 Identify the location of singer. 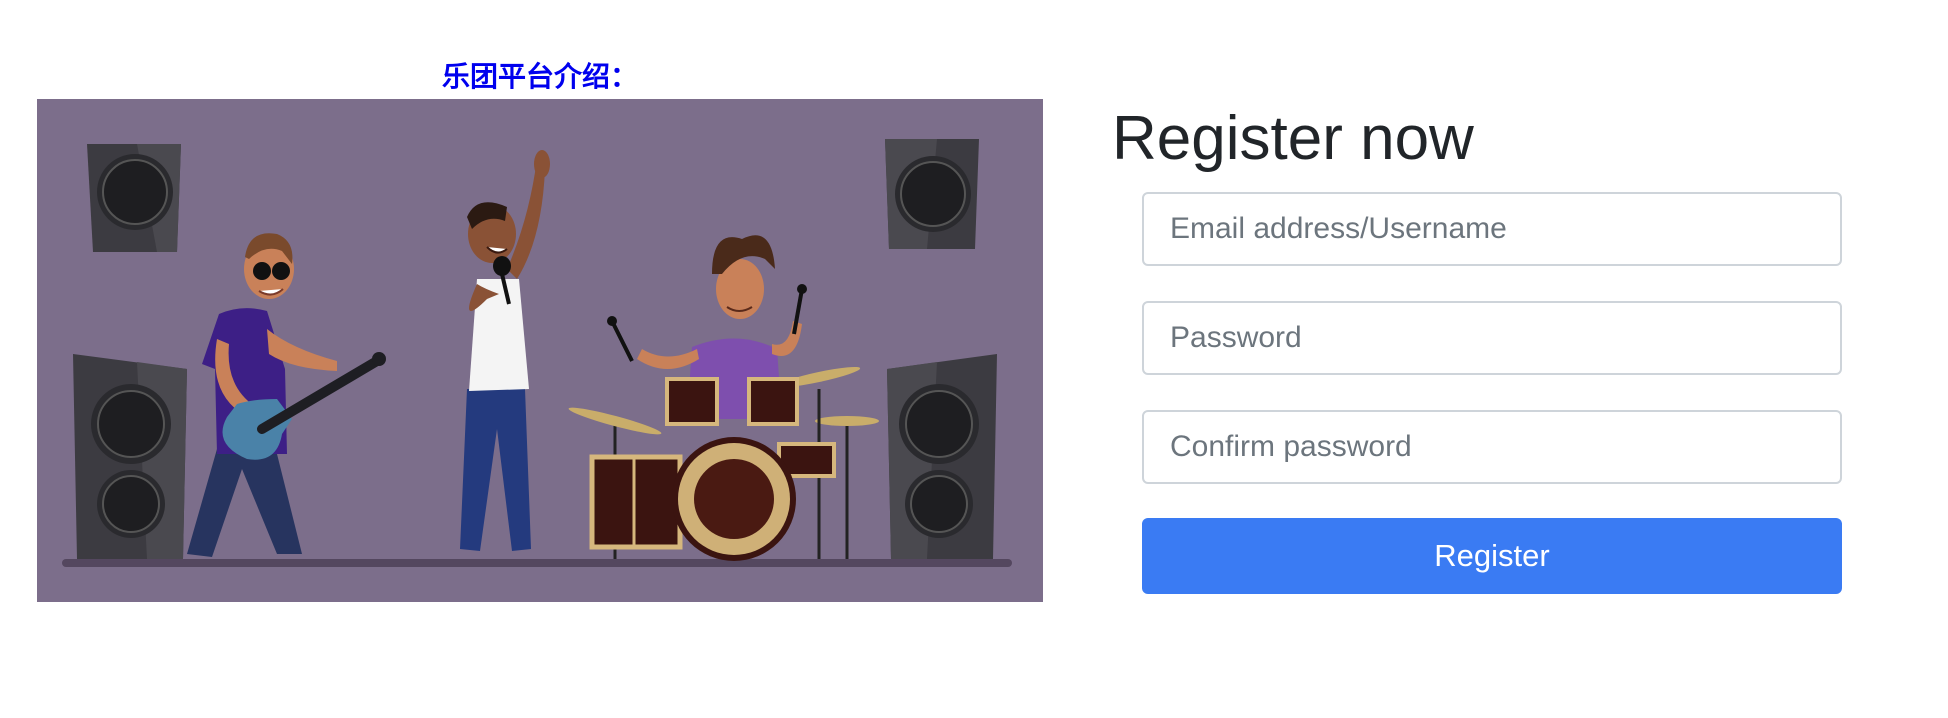
(505, 350).